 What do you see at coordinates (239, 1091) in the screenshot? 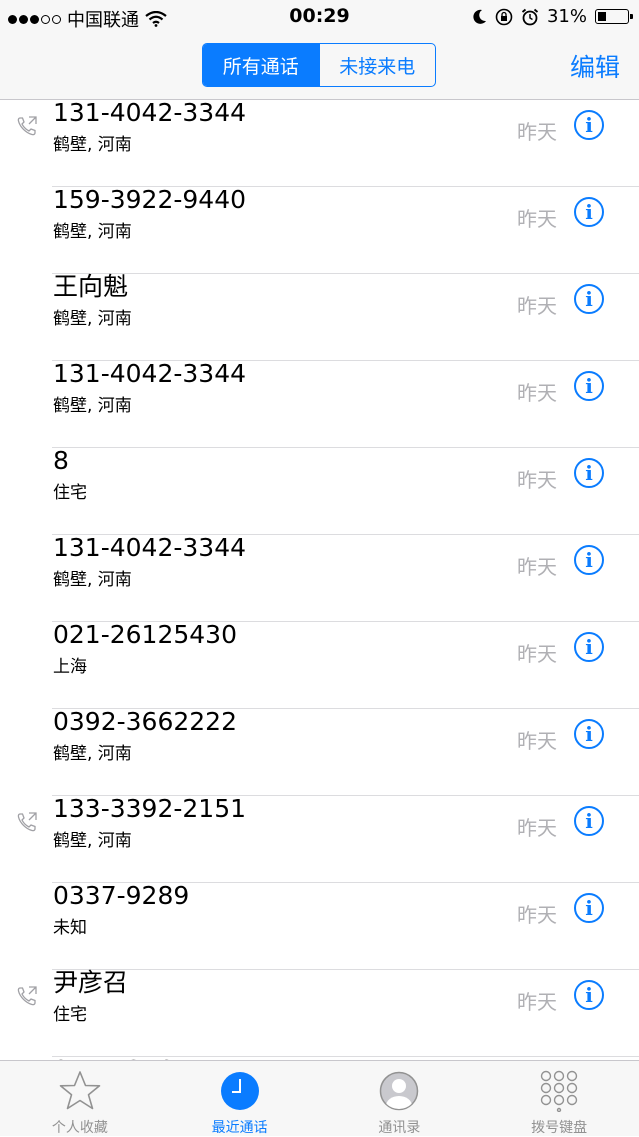
I see `clock-icon` at bounding box center [239, 1091].